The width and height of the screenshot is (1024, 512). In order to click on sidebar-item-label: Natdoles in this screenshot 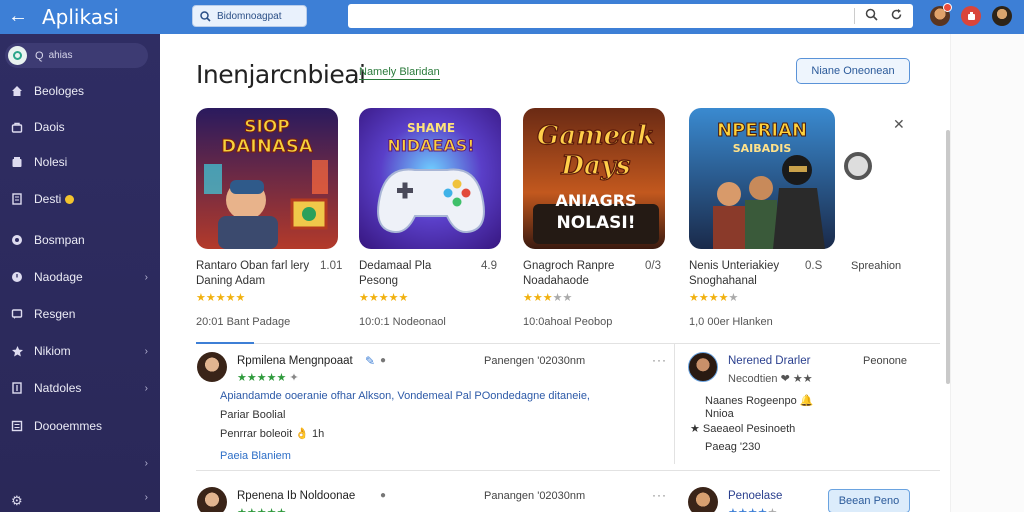, I will do `click(58, 388)`.